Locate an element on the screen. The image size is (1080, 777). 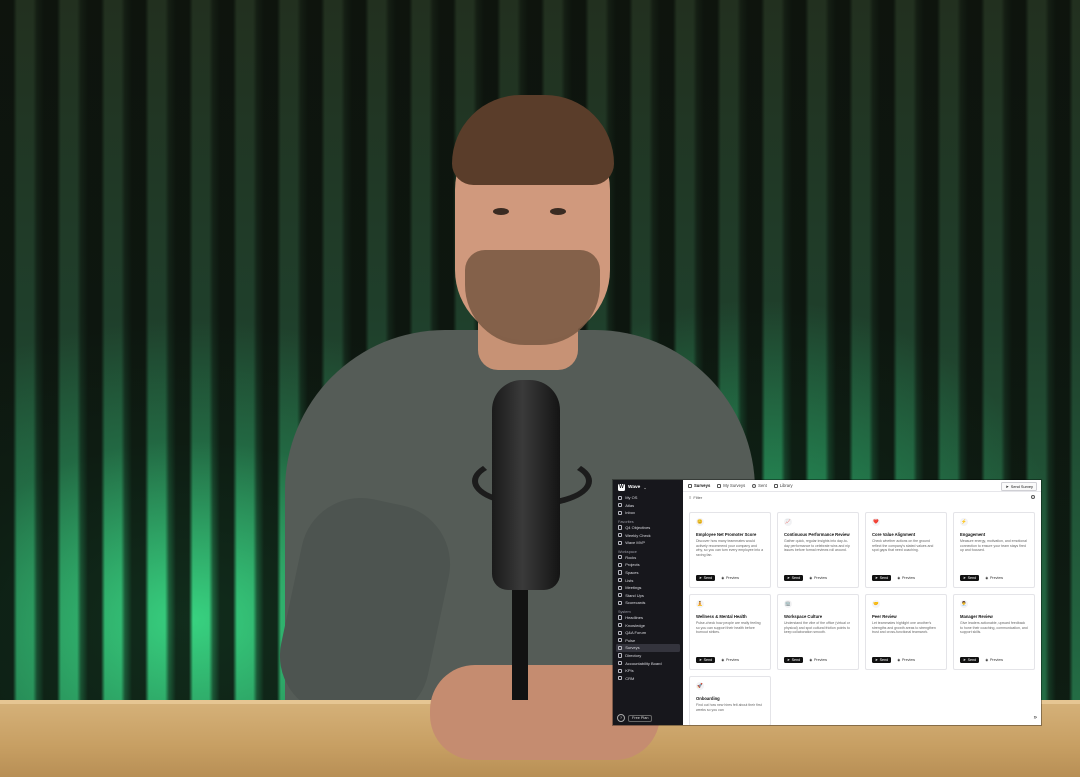
sidebar-item-lists: Lists is located at coordinates (648, 580).